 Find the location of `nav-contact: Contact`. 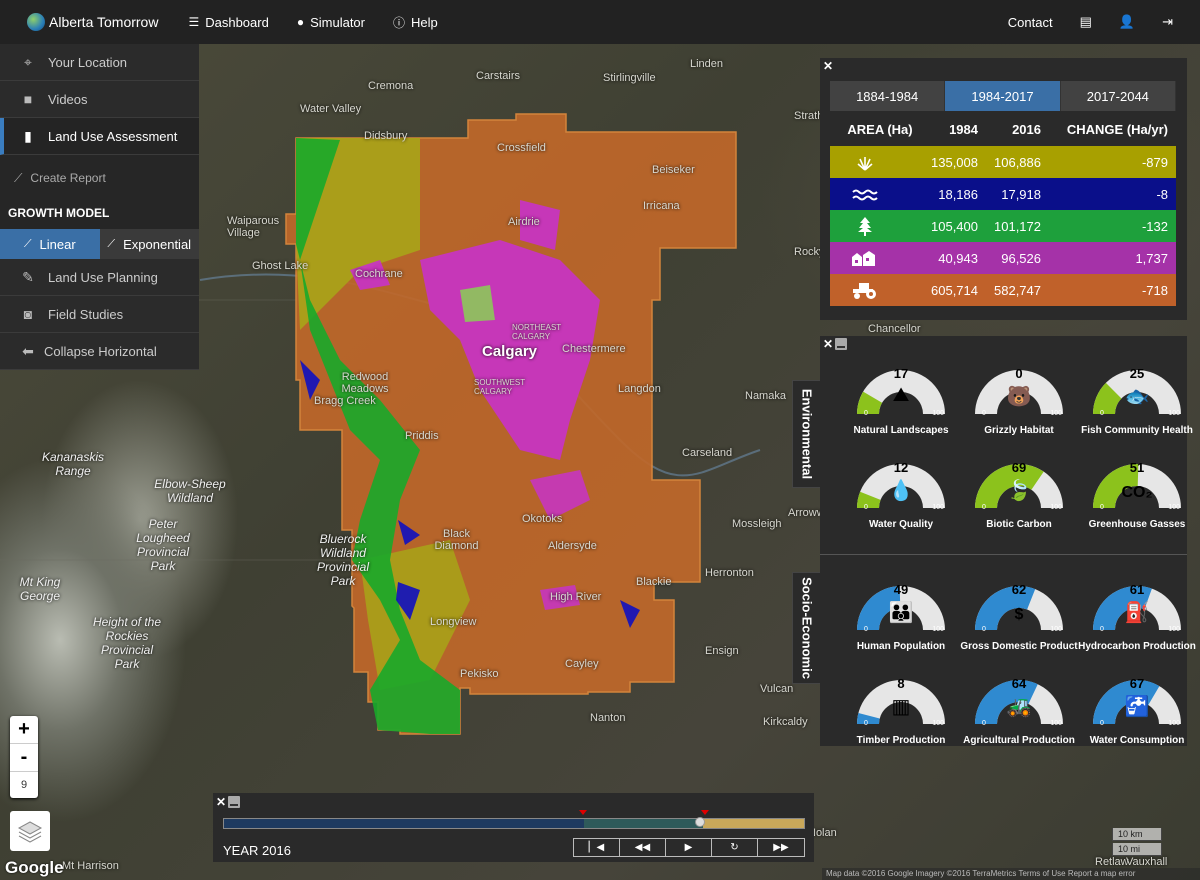

nav-contact: Contact is located at coordinates (1030, 22).